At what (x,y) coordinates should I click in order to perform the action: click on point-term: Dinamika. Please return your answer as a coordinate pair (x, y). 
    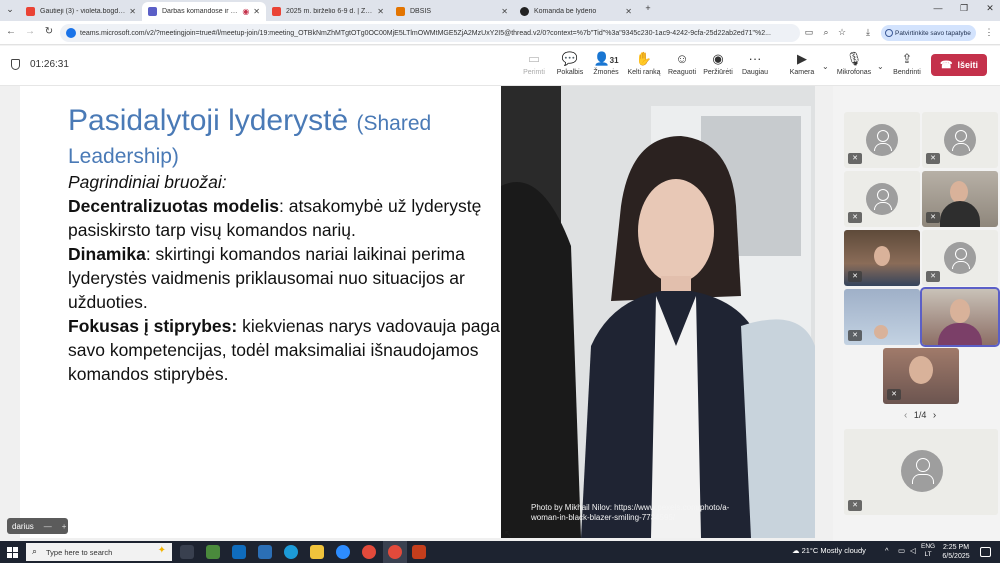
    Looking at the image, I should click on (107, 254).